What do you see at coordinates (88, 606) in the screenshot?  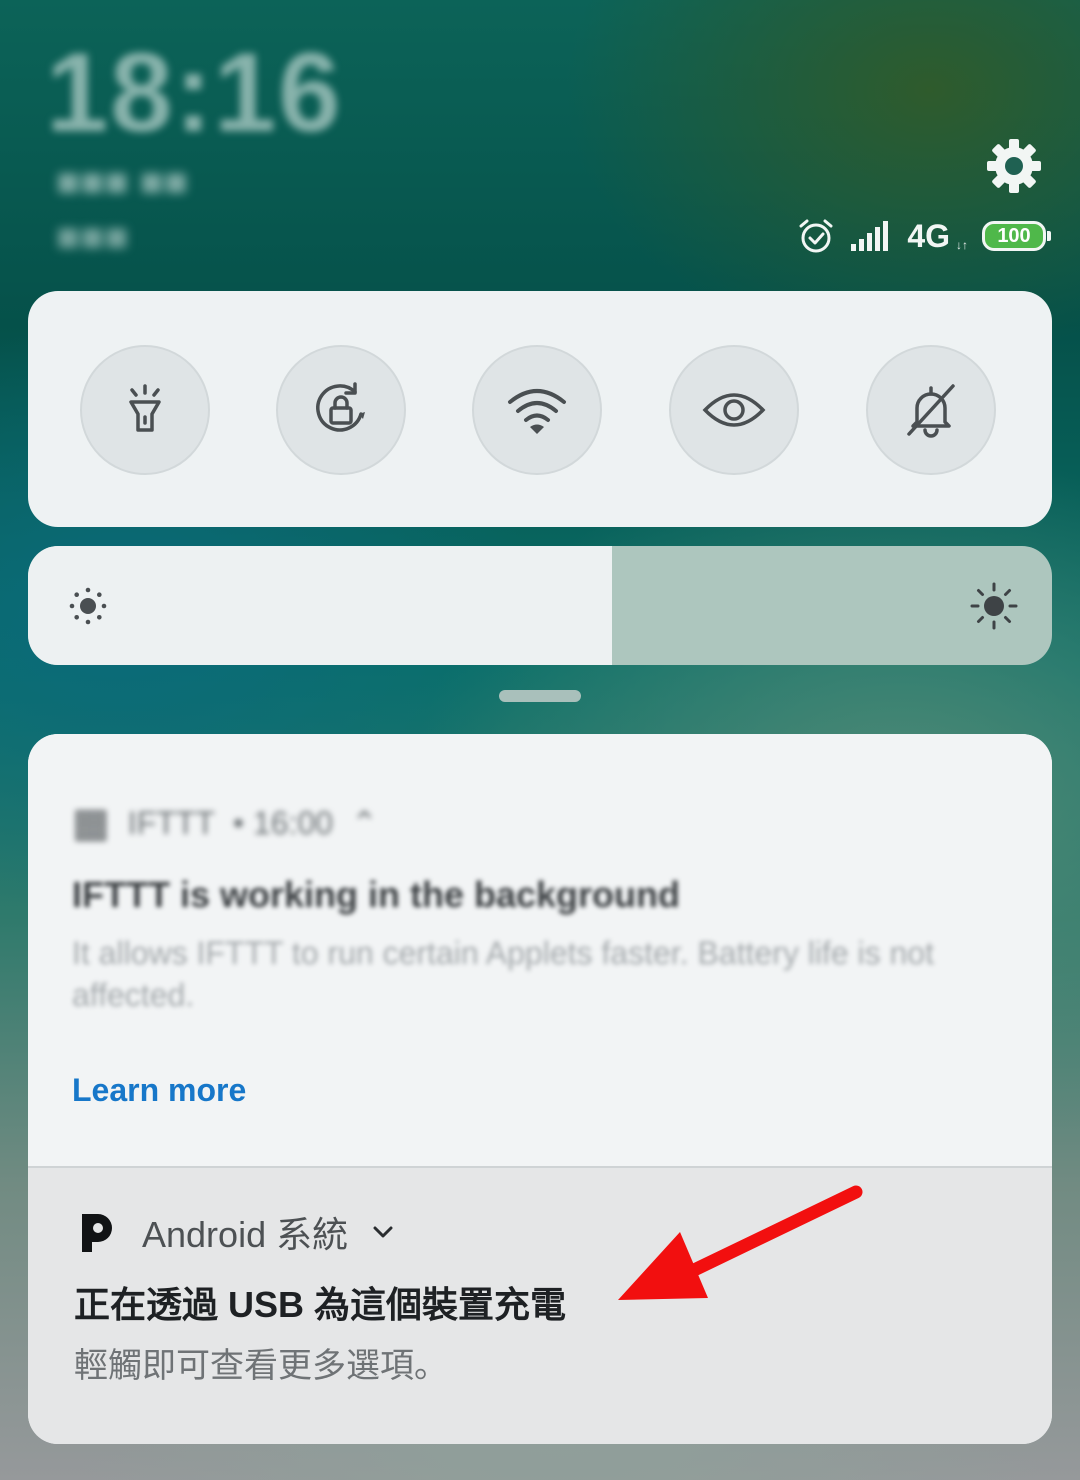 I see `brightness-low-icon` at bounding box center [88, 606].